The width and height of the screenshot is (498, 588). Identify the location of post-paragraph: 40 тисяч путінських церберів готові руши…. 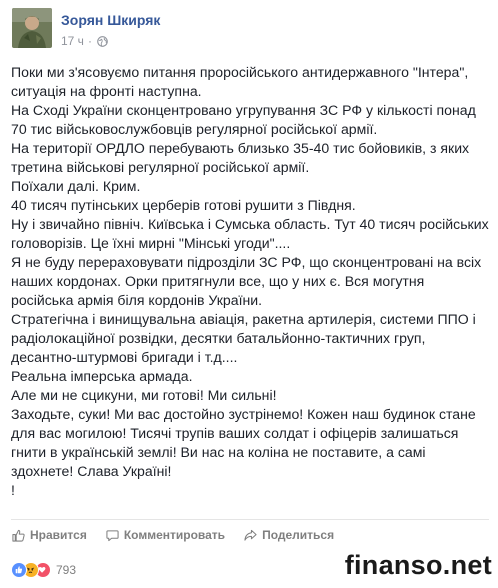
(183, 205).